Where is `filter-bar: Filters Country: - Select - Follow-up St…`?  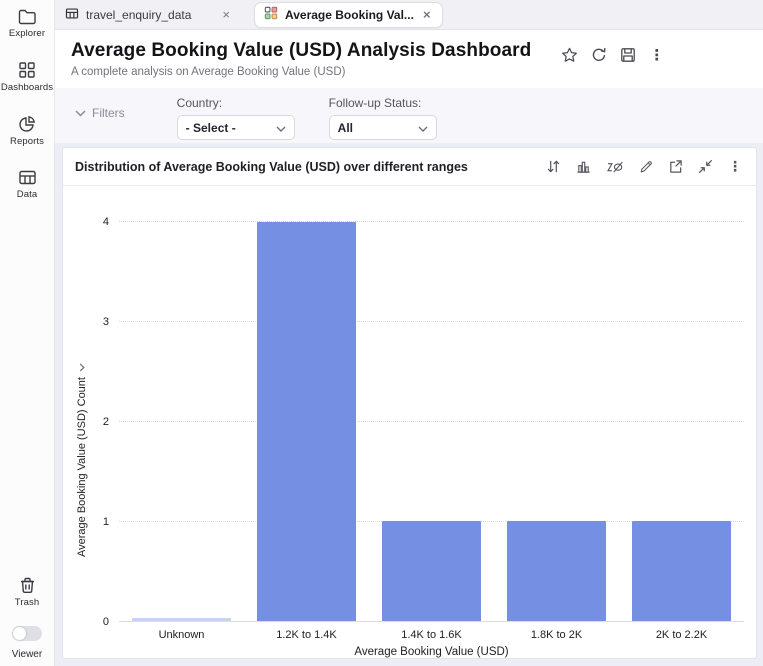 filter-bar: Filters Country: - Select - Follow-up St… is located at coordinates (409, 115).